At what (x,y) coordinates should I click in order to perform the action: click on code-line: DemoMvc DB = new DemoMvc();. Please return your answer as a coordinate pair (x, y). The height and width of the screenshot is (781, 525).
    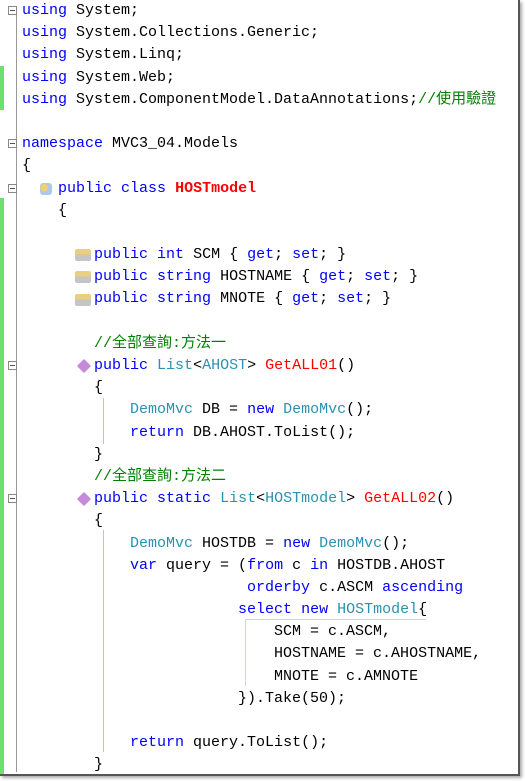
    Looking at the image, I should click on (259, 410).